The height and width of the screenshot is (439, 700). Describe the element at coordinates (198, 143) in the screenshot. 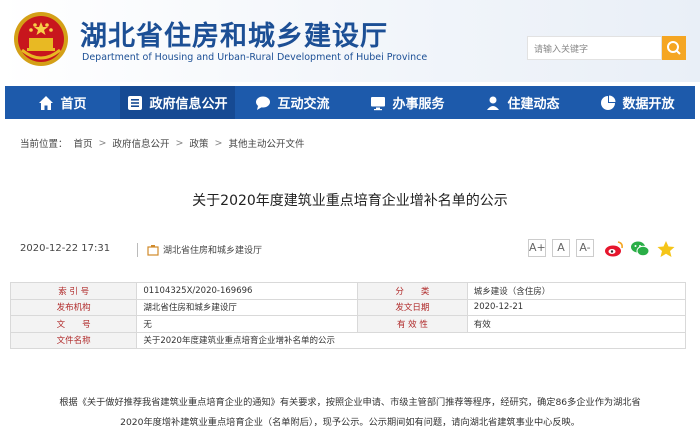

I see `breadcrumb-item-policy: 政策` at that location.